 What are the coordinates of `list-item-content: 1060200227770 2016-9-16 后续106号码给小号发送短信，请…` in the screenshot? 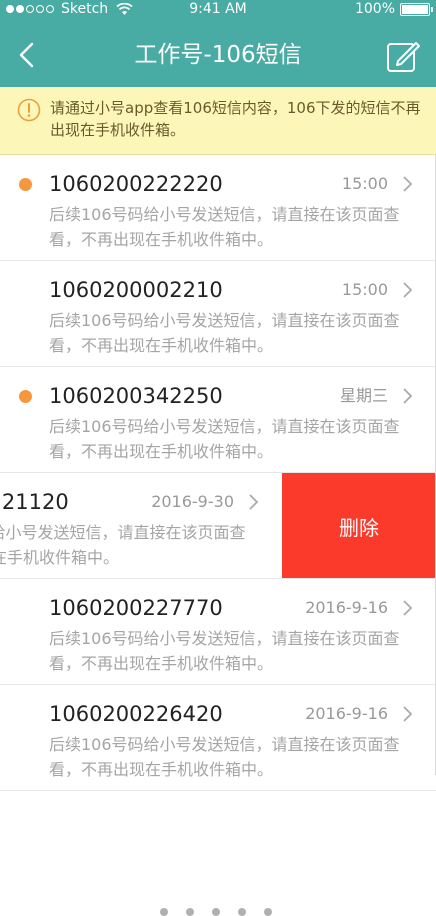 It's located at (218, 631).